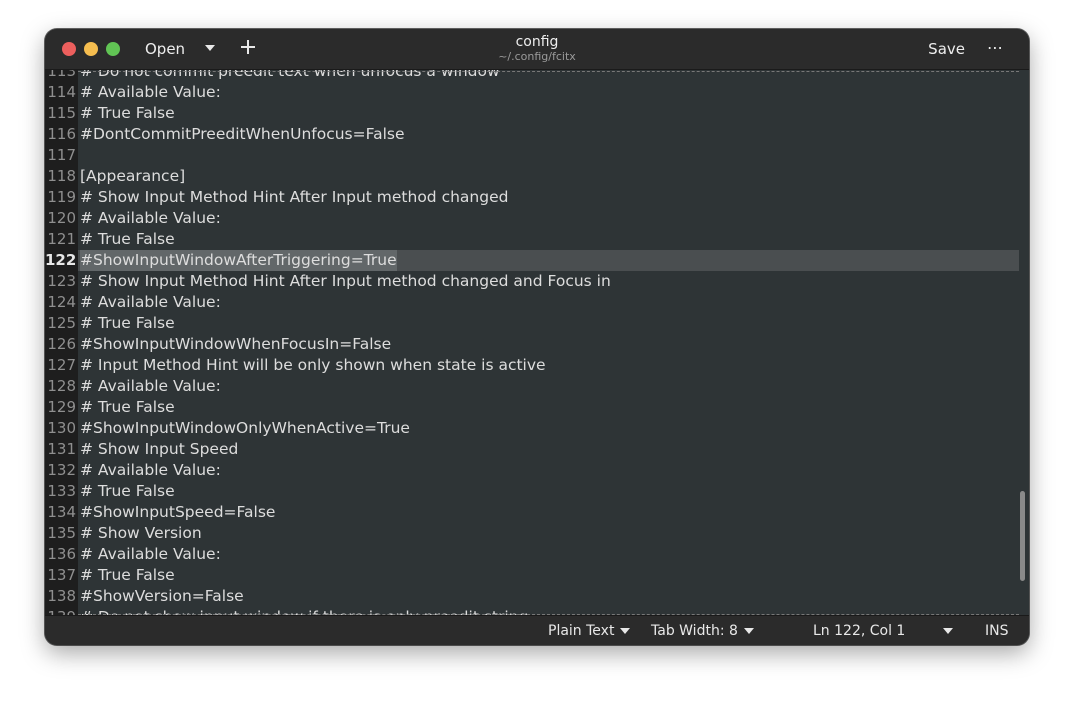  I want to click on line-number: 113, so click(61, 75).